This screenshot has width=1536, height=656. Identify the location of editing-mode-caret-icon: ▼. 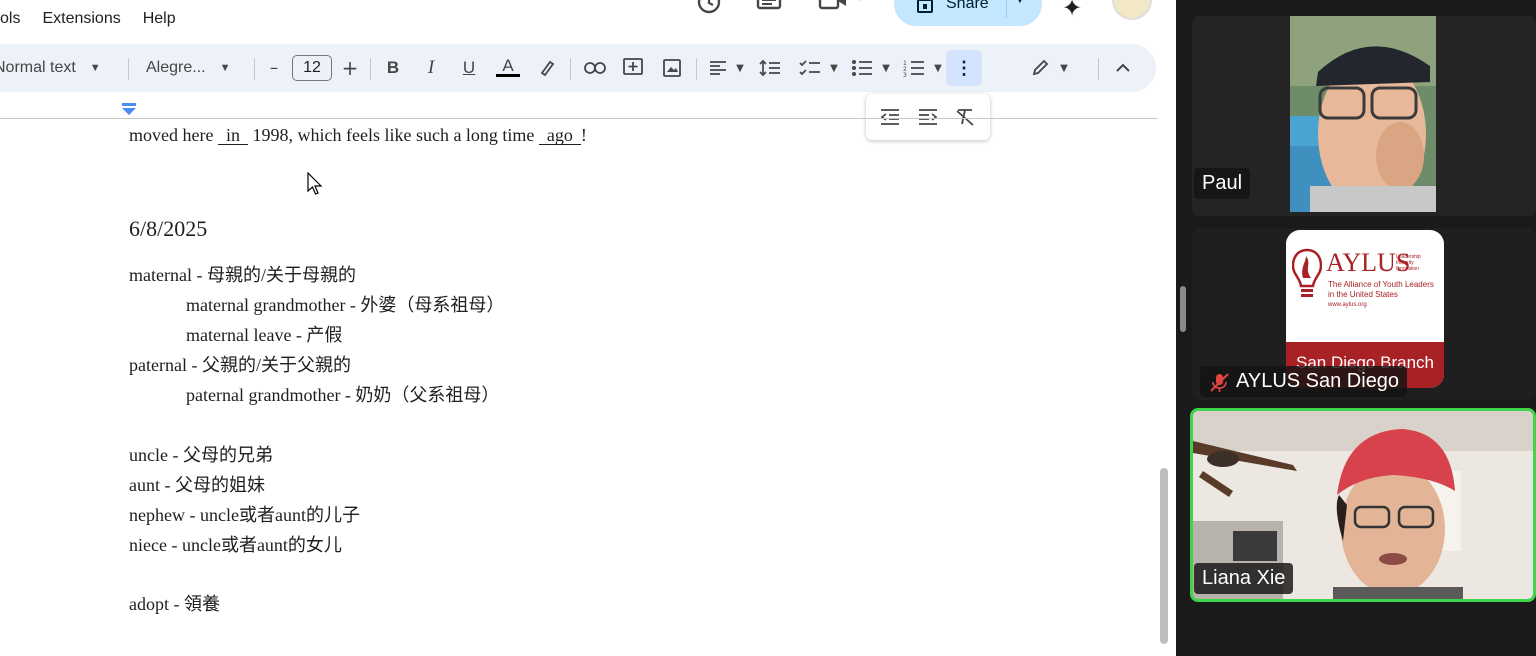
(1064, 68).